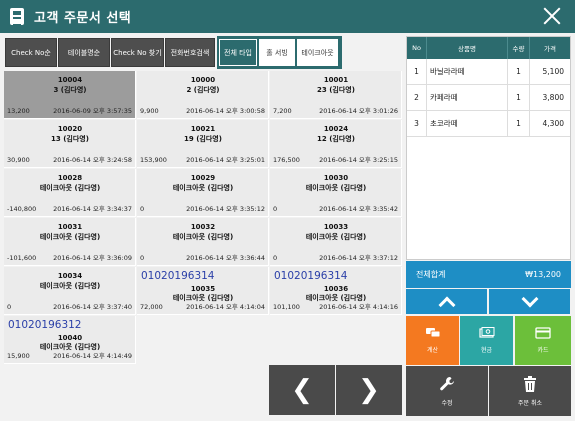  What do you see at coordinates (287, 16) in the screenshot?
I see `title-bar: 고객 주문서 선택` at bounding box center [287, 16].